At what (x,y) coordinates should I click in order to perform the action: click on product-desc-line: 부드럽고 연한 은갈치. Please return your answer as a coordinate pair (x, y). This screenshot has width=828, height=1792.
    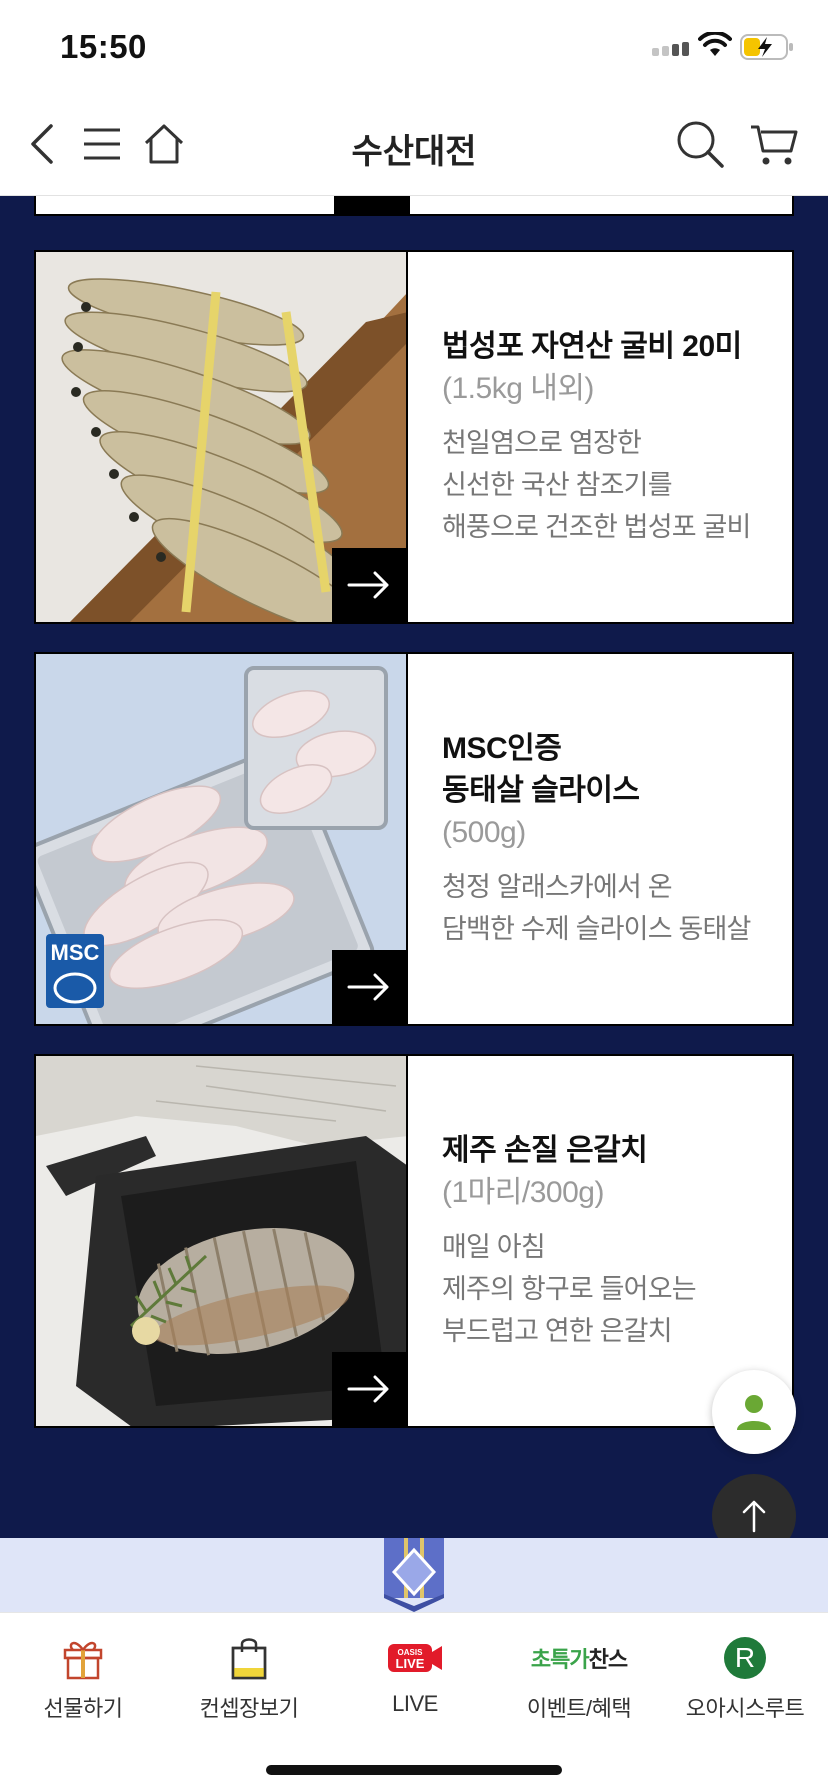
    Looking at the image, I should click on (557, 1331).